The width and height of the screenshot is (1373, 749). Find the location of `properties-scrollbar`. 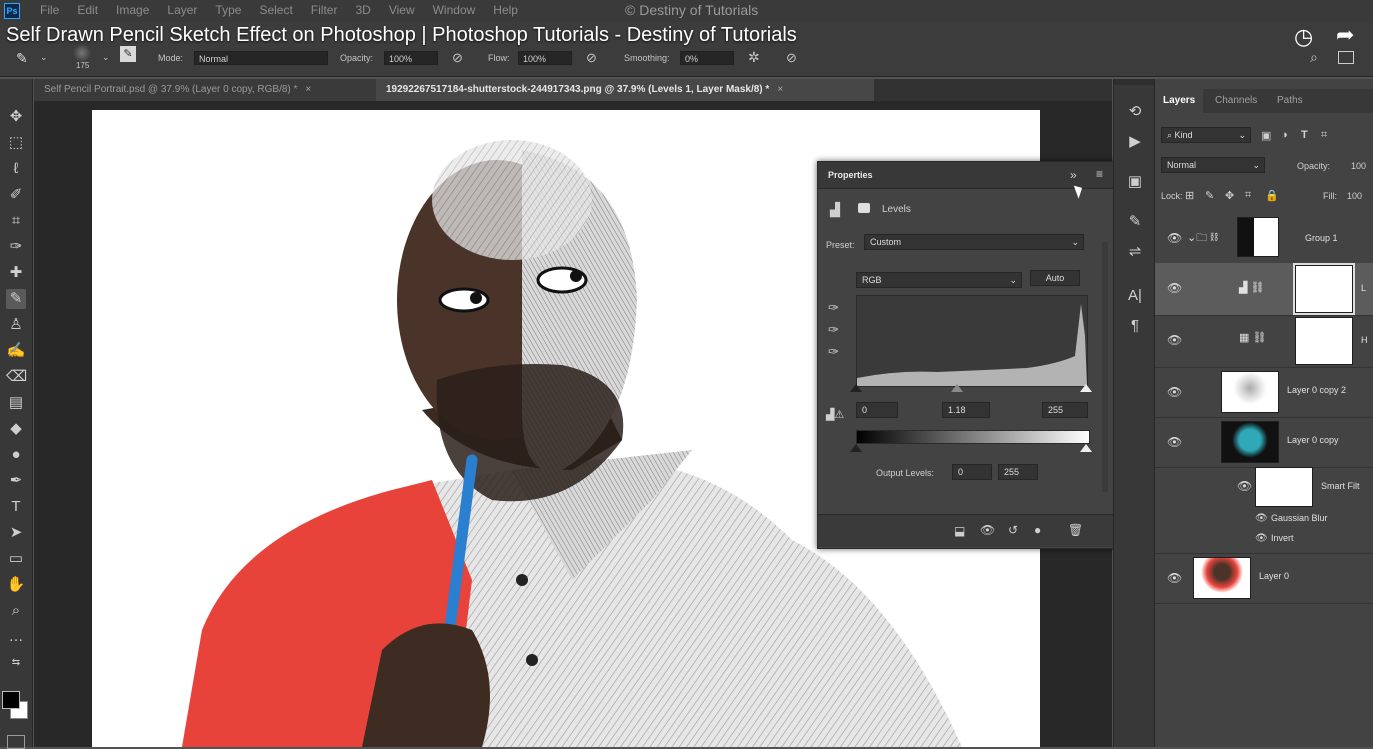

properties-scrollbar is located at coordinates (1105, 367).